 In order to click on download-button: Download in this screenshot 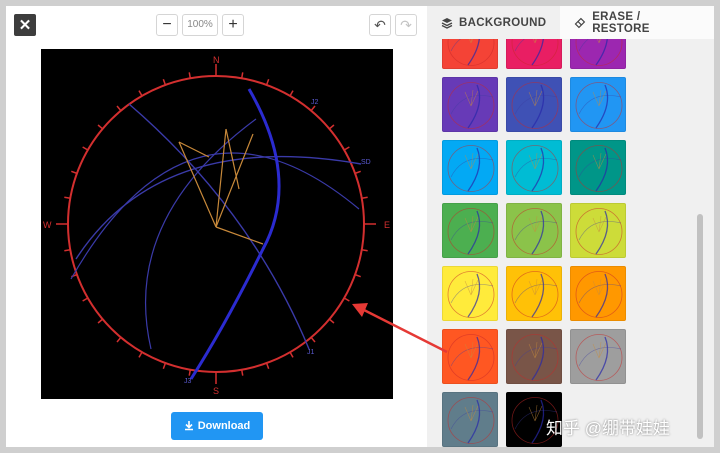, I will do `click(217, 426)`.